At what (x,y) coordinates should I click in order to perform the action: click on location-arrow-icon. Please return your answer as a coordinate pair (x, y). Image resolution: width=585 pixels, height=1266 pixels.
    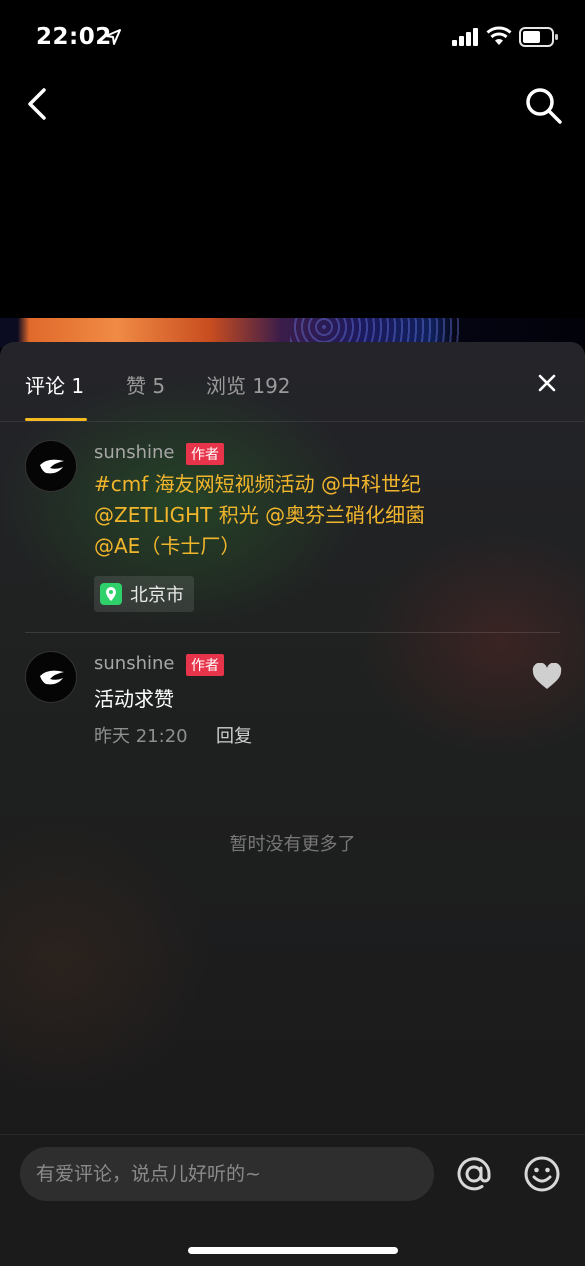
    Looking at the image, I should click on (113, 37).